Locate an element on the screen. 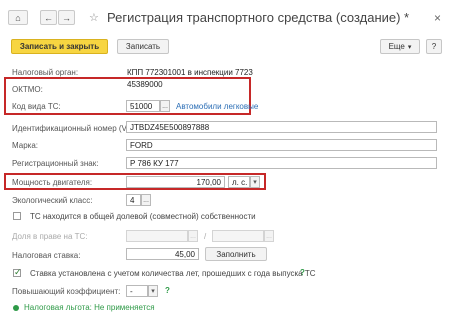 This screenshot has height=320, width=452. save-button: Записать is located at coordinates (143, 46).